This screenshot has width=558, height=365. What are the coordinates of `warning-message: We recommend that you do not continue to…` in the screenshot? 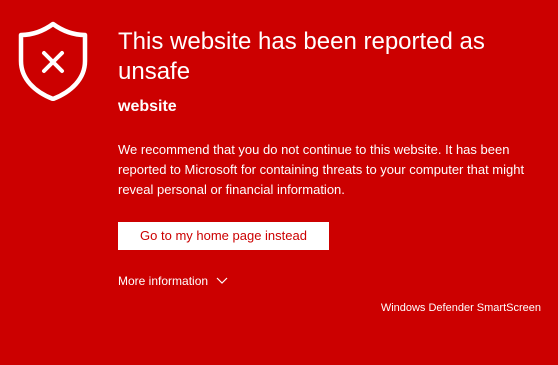 It's located at (321, 169).